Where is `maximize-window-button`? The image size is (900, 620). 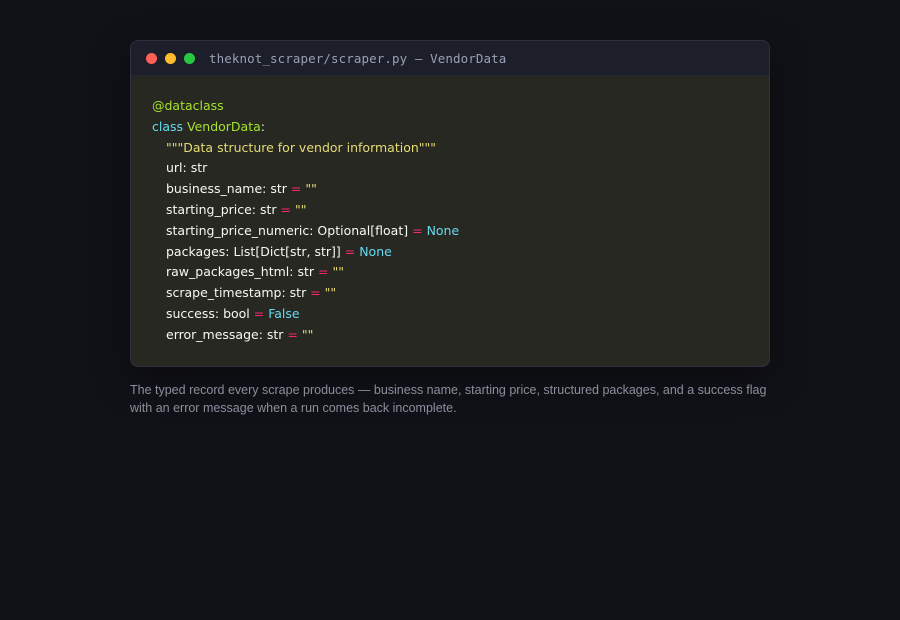 maximize-window-button is located at coordinates (189, 58).